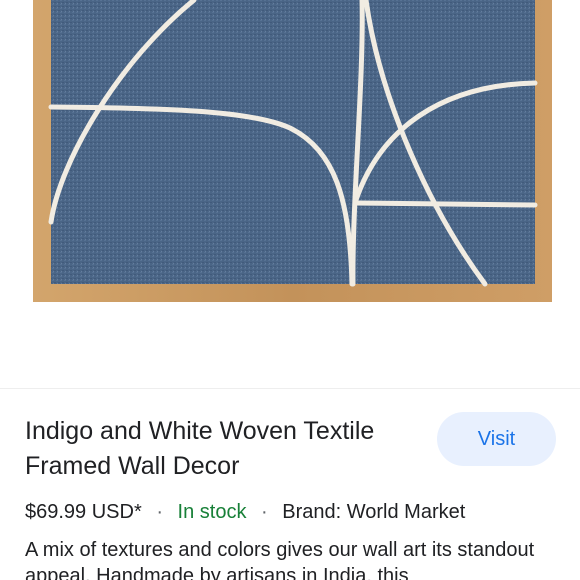 This screenshot has width=580, height=580. What do you see at coordinates (374, 512) in the screenshot?
I see `product-brand: Brand: World Market` at bounding box center [374, 512].